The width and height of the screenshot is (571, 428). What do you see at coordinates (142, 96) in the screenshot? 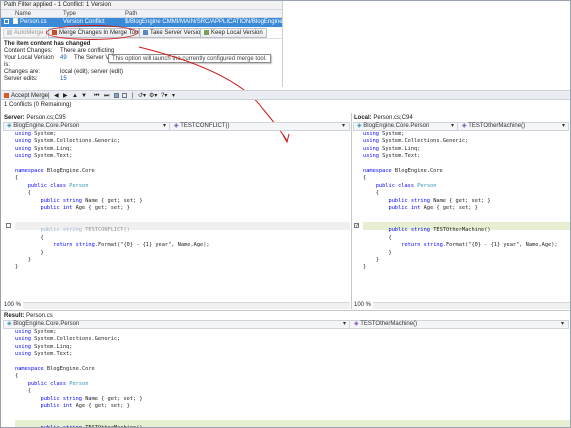
I see `history-button: ↺▾` at bounding box center [142, 96].